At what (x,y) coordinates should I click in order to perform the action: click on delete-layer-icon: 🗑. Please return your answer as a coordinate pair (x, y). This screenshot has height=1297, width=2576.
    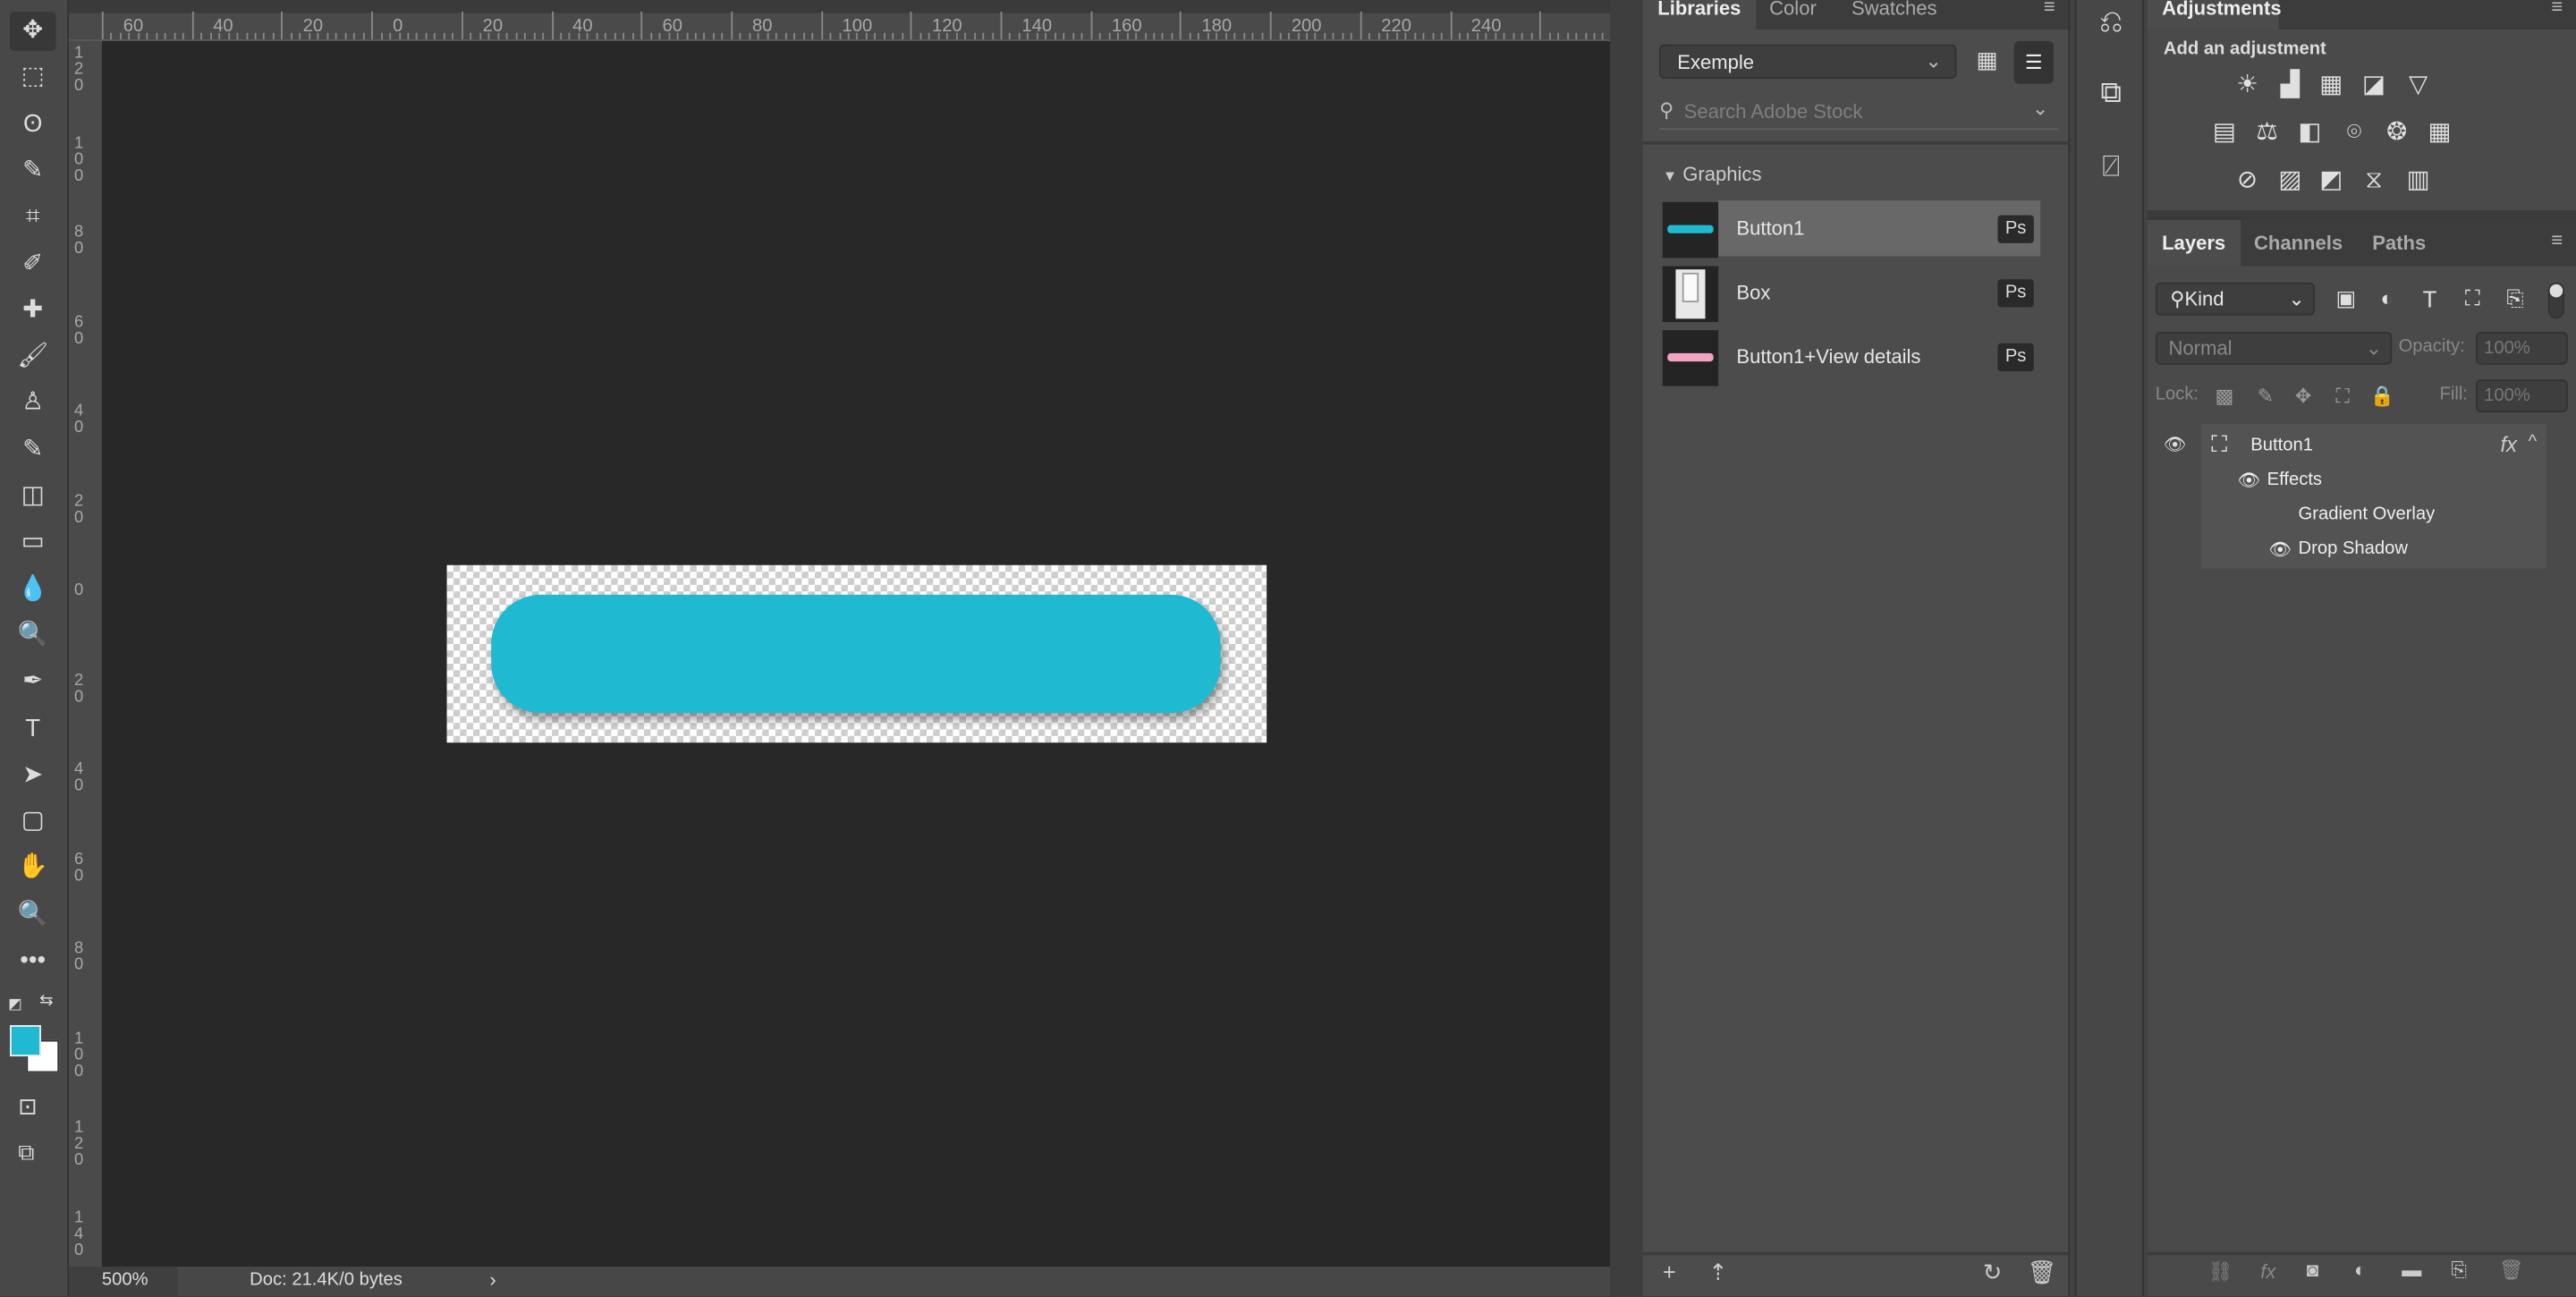
    Looking at the image, I should click on (2511, 1270).